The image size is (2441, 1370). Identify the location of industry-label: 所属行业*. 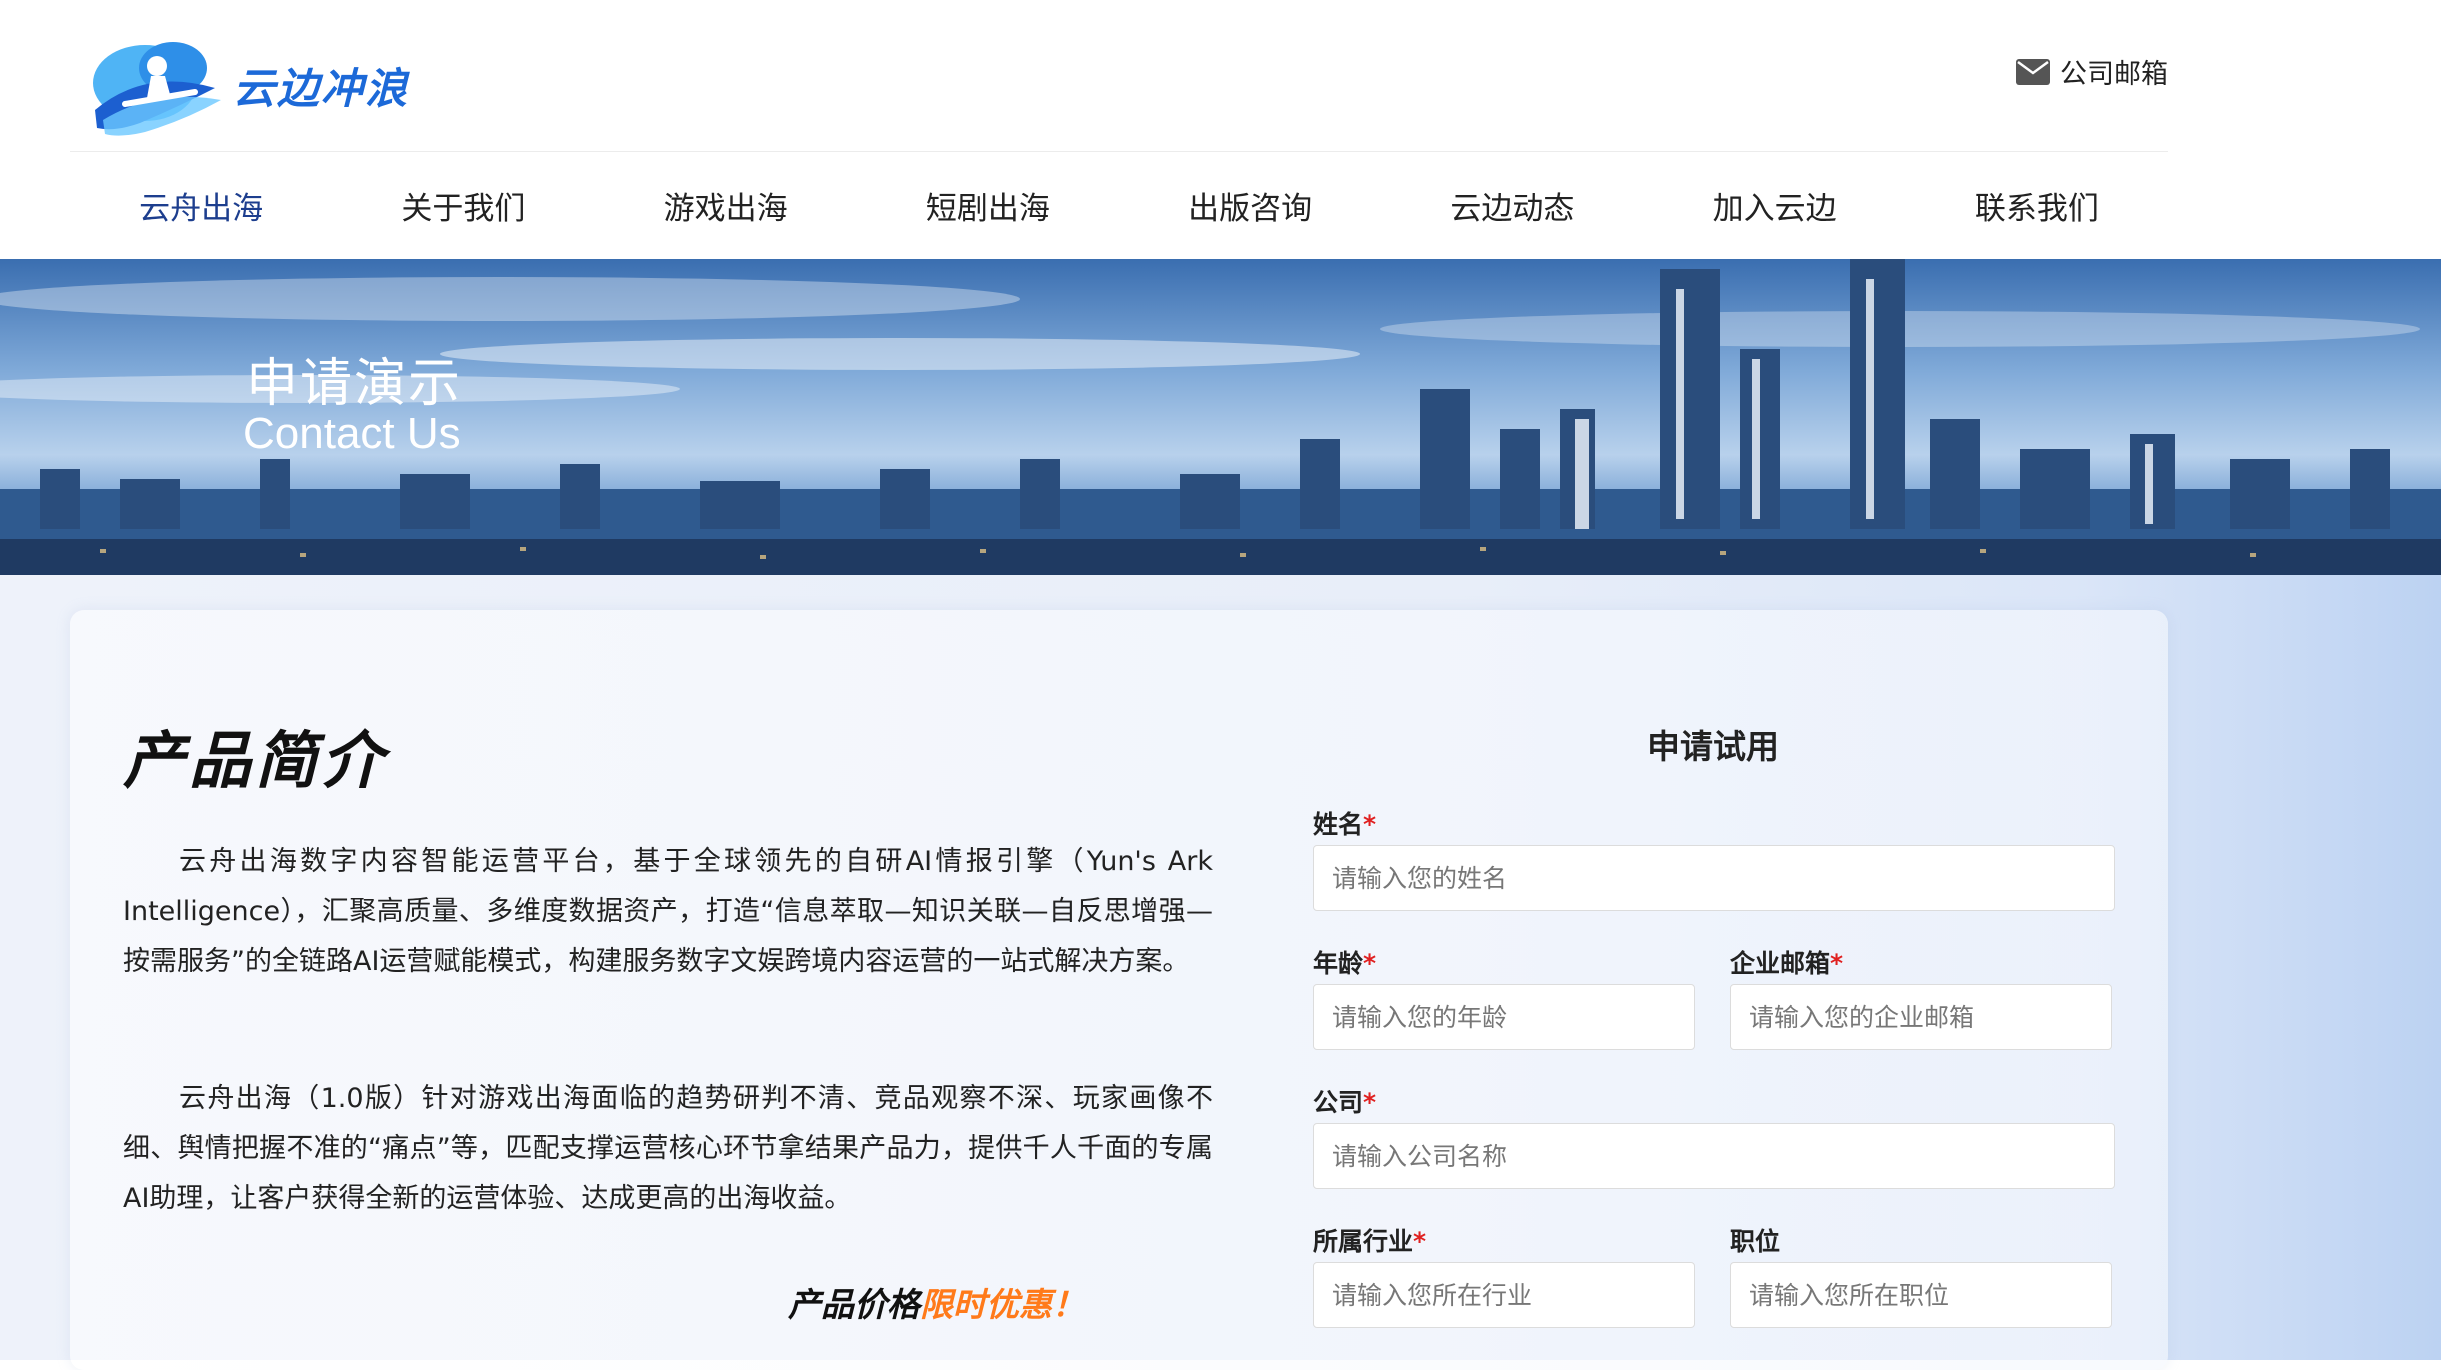
(1369, 1240).